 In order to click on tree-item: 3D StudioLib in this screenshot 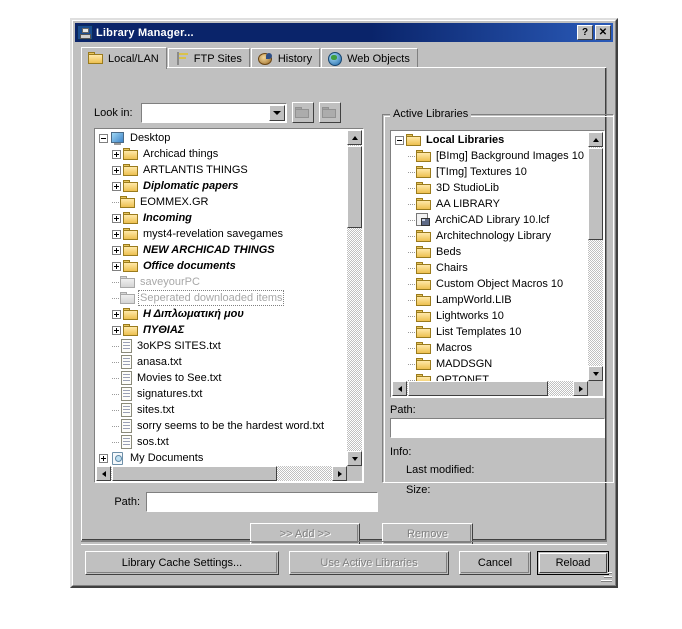, I will do `click(490, 188)`.